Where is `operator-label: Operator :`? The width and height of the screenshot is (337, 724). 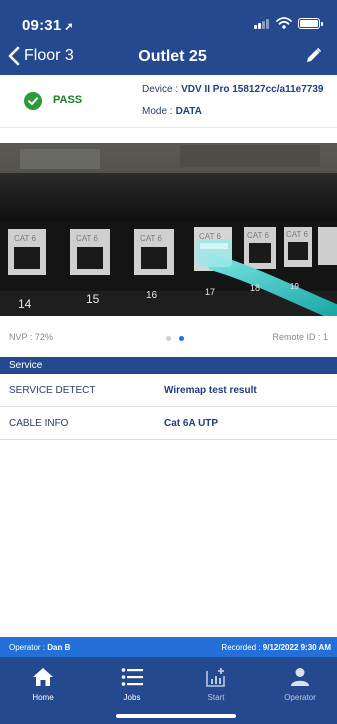 operator-label: Operator : is located at coordinates (27, 647).